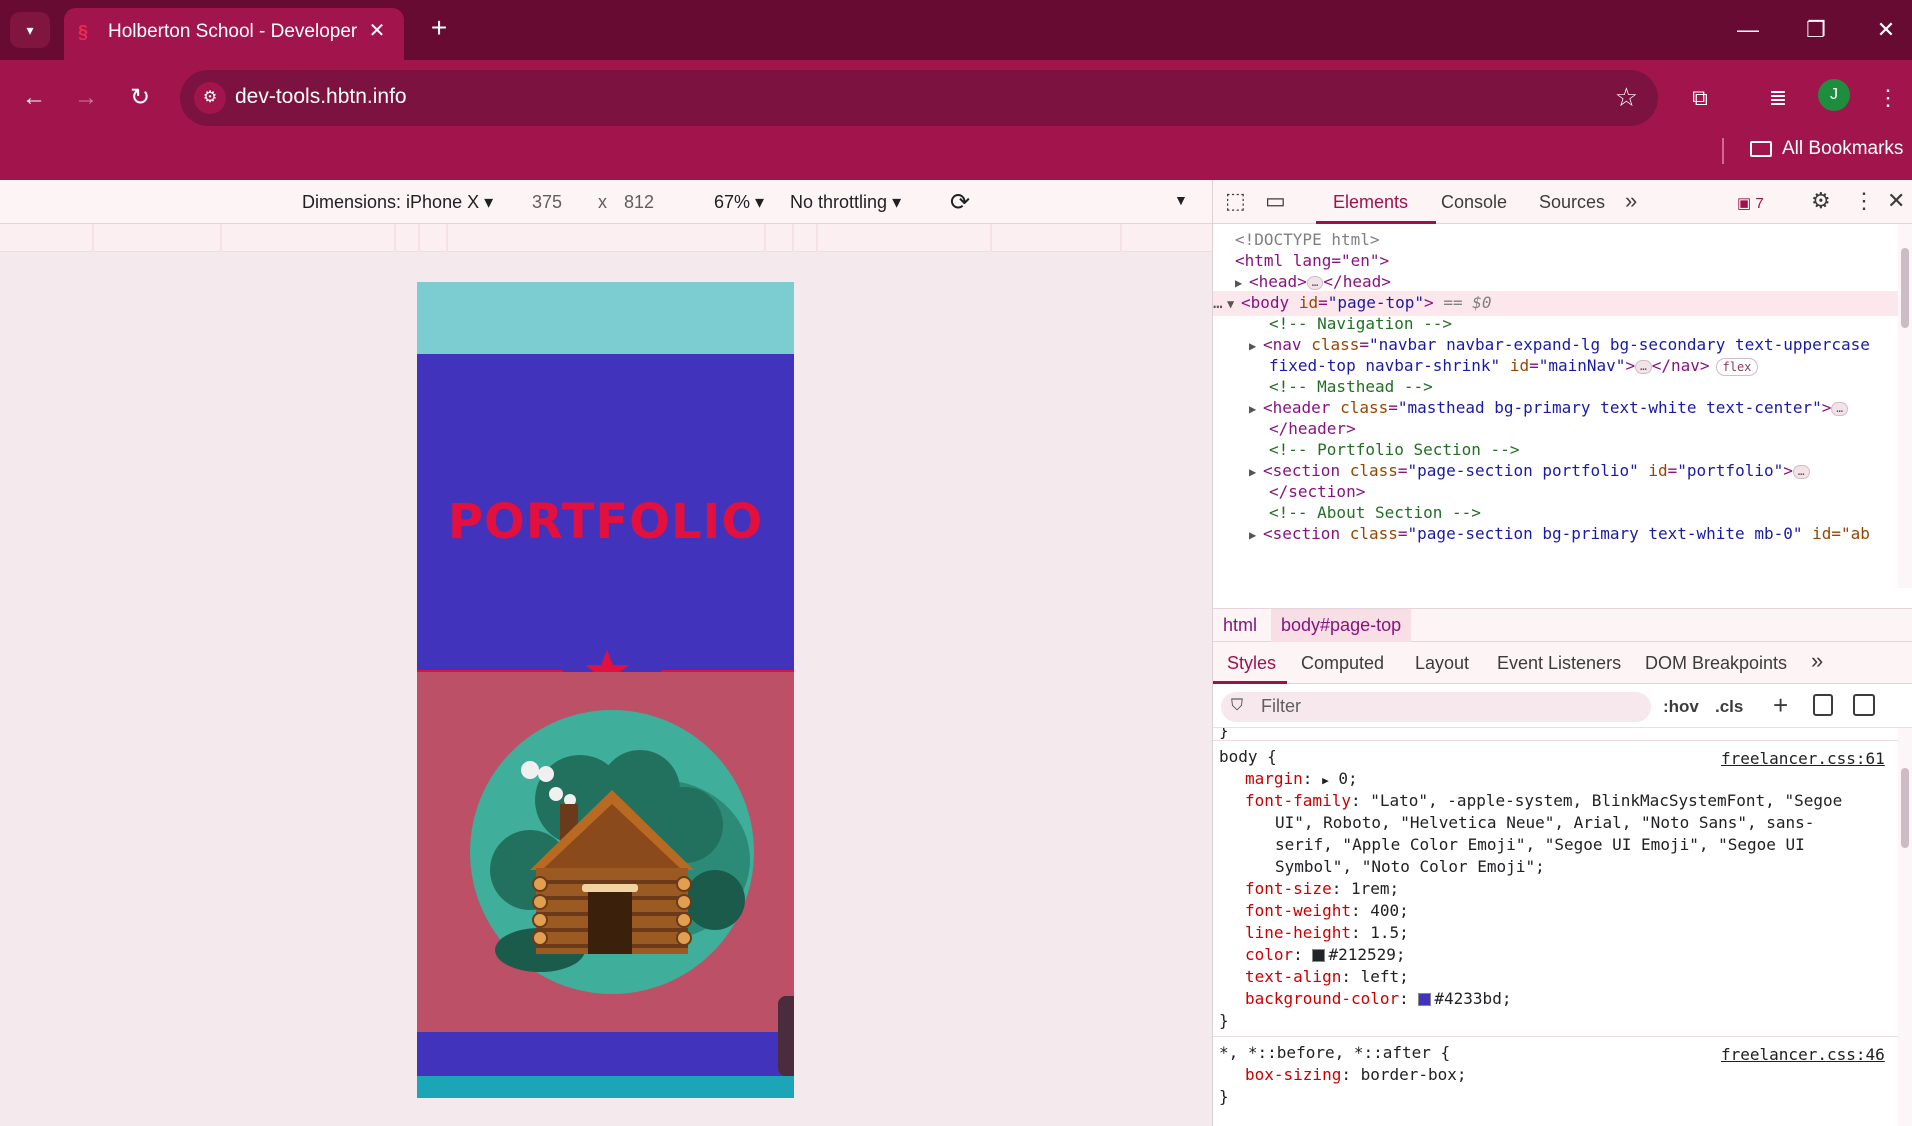 The width and height of the screenshot is (1912, 1126). Describe the element at coordinates (1322, 889) in the screenshot. I see `decl-font-size: font-size: 1rem;` at that location.